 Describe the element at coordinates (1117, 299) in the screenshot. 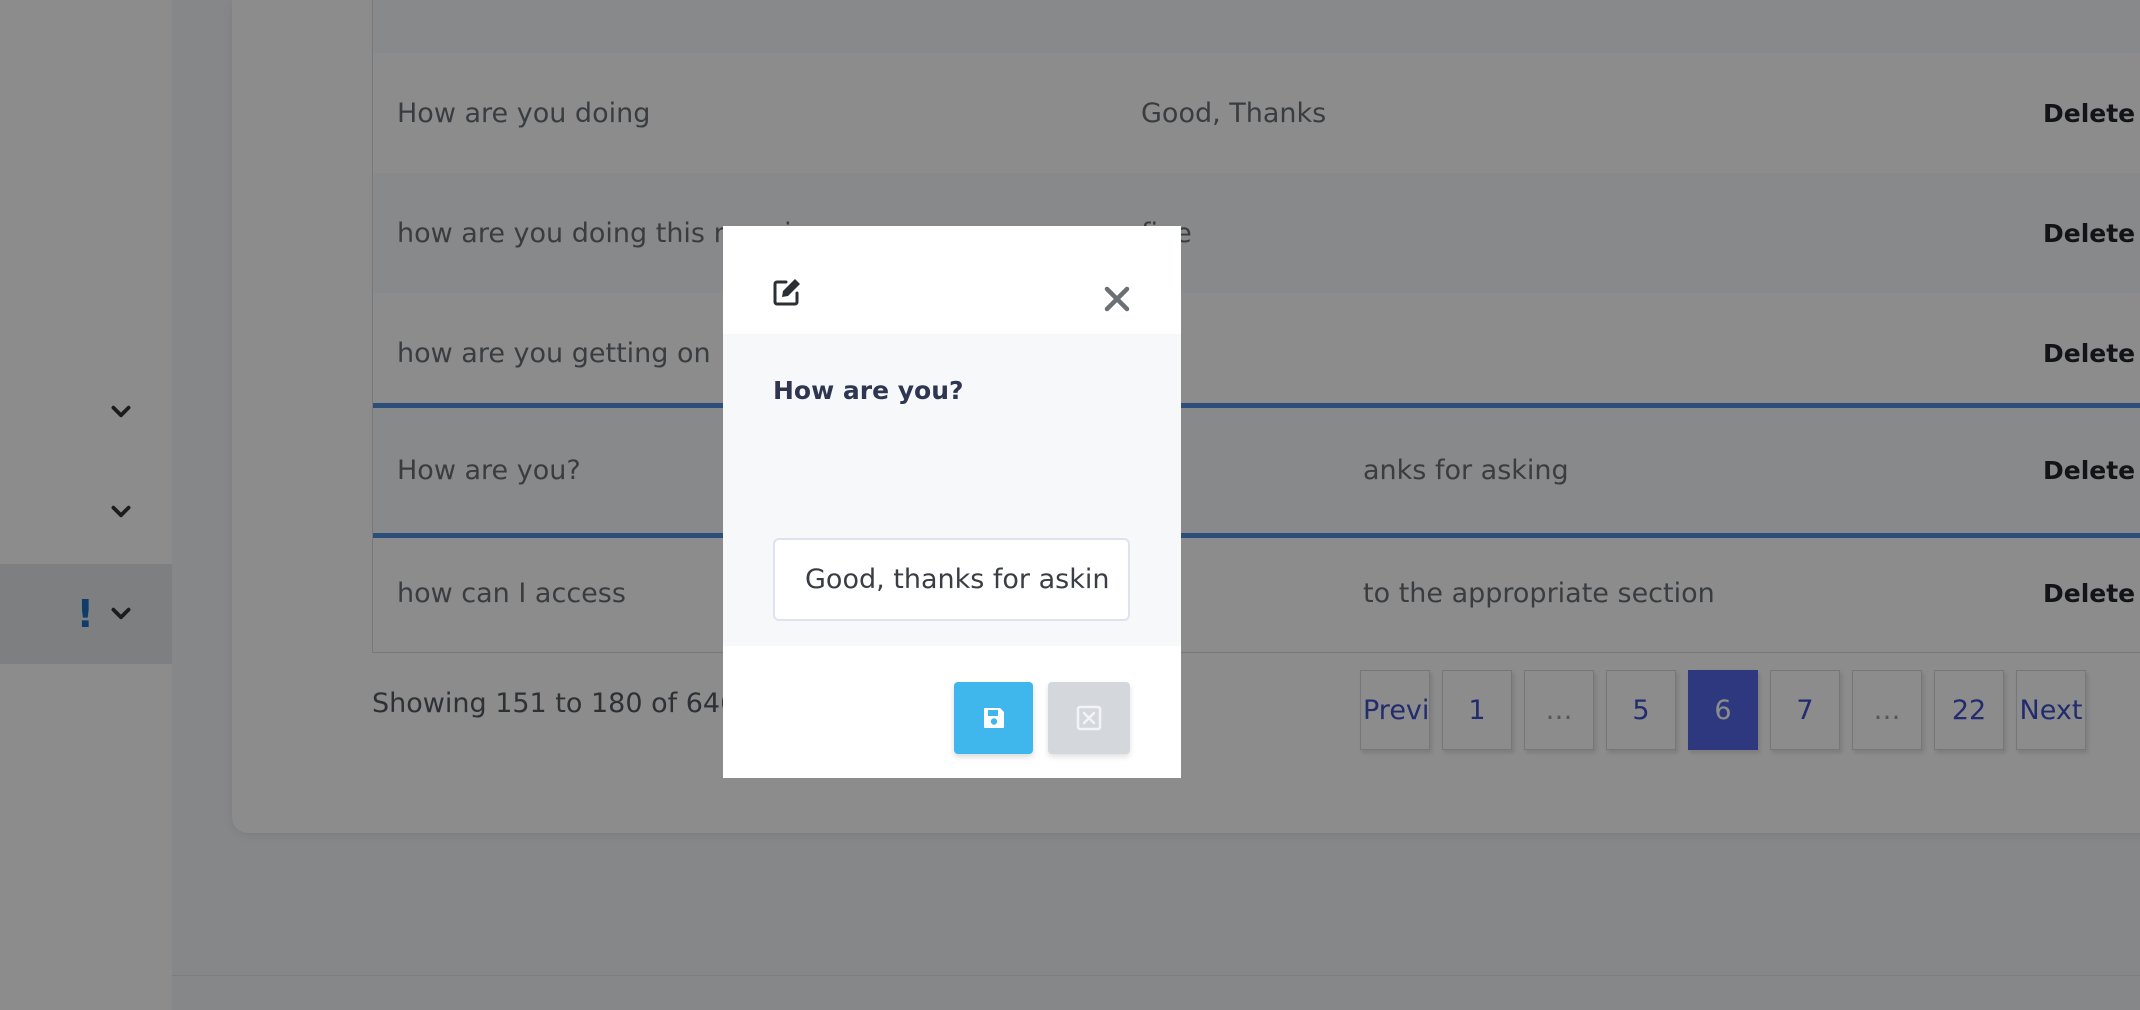

I see `close-icon` at that location.